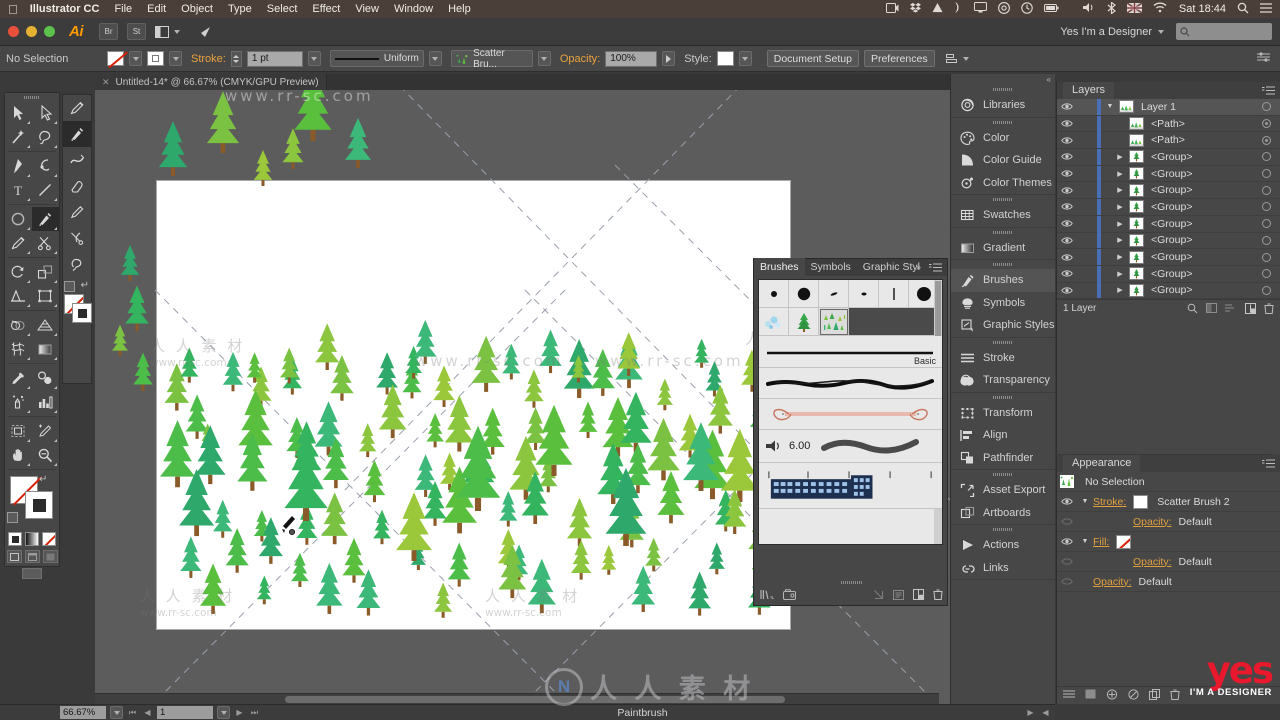  I want to click on appearance-row-label: Fill:, so click(1101, 542).